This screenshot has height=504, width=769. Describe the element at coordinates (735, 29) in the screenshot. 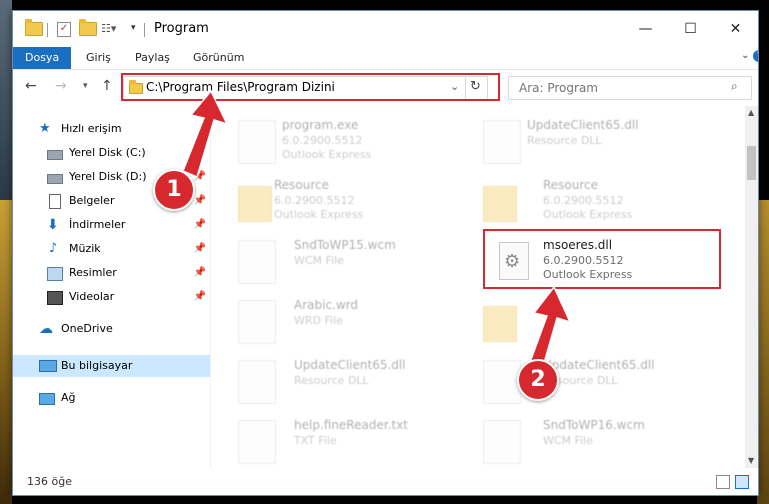

I see `close-button: ✕` at that location.